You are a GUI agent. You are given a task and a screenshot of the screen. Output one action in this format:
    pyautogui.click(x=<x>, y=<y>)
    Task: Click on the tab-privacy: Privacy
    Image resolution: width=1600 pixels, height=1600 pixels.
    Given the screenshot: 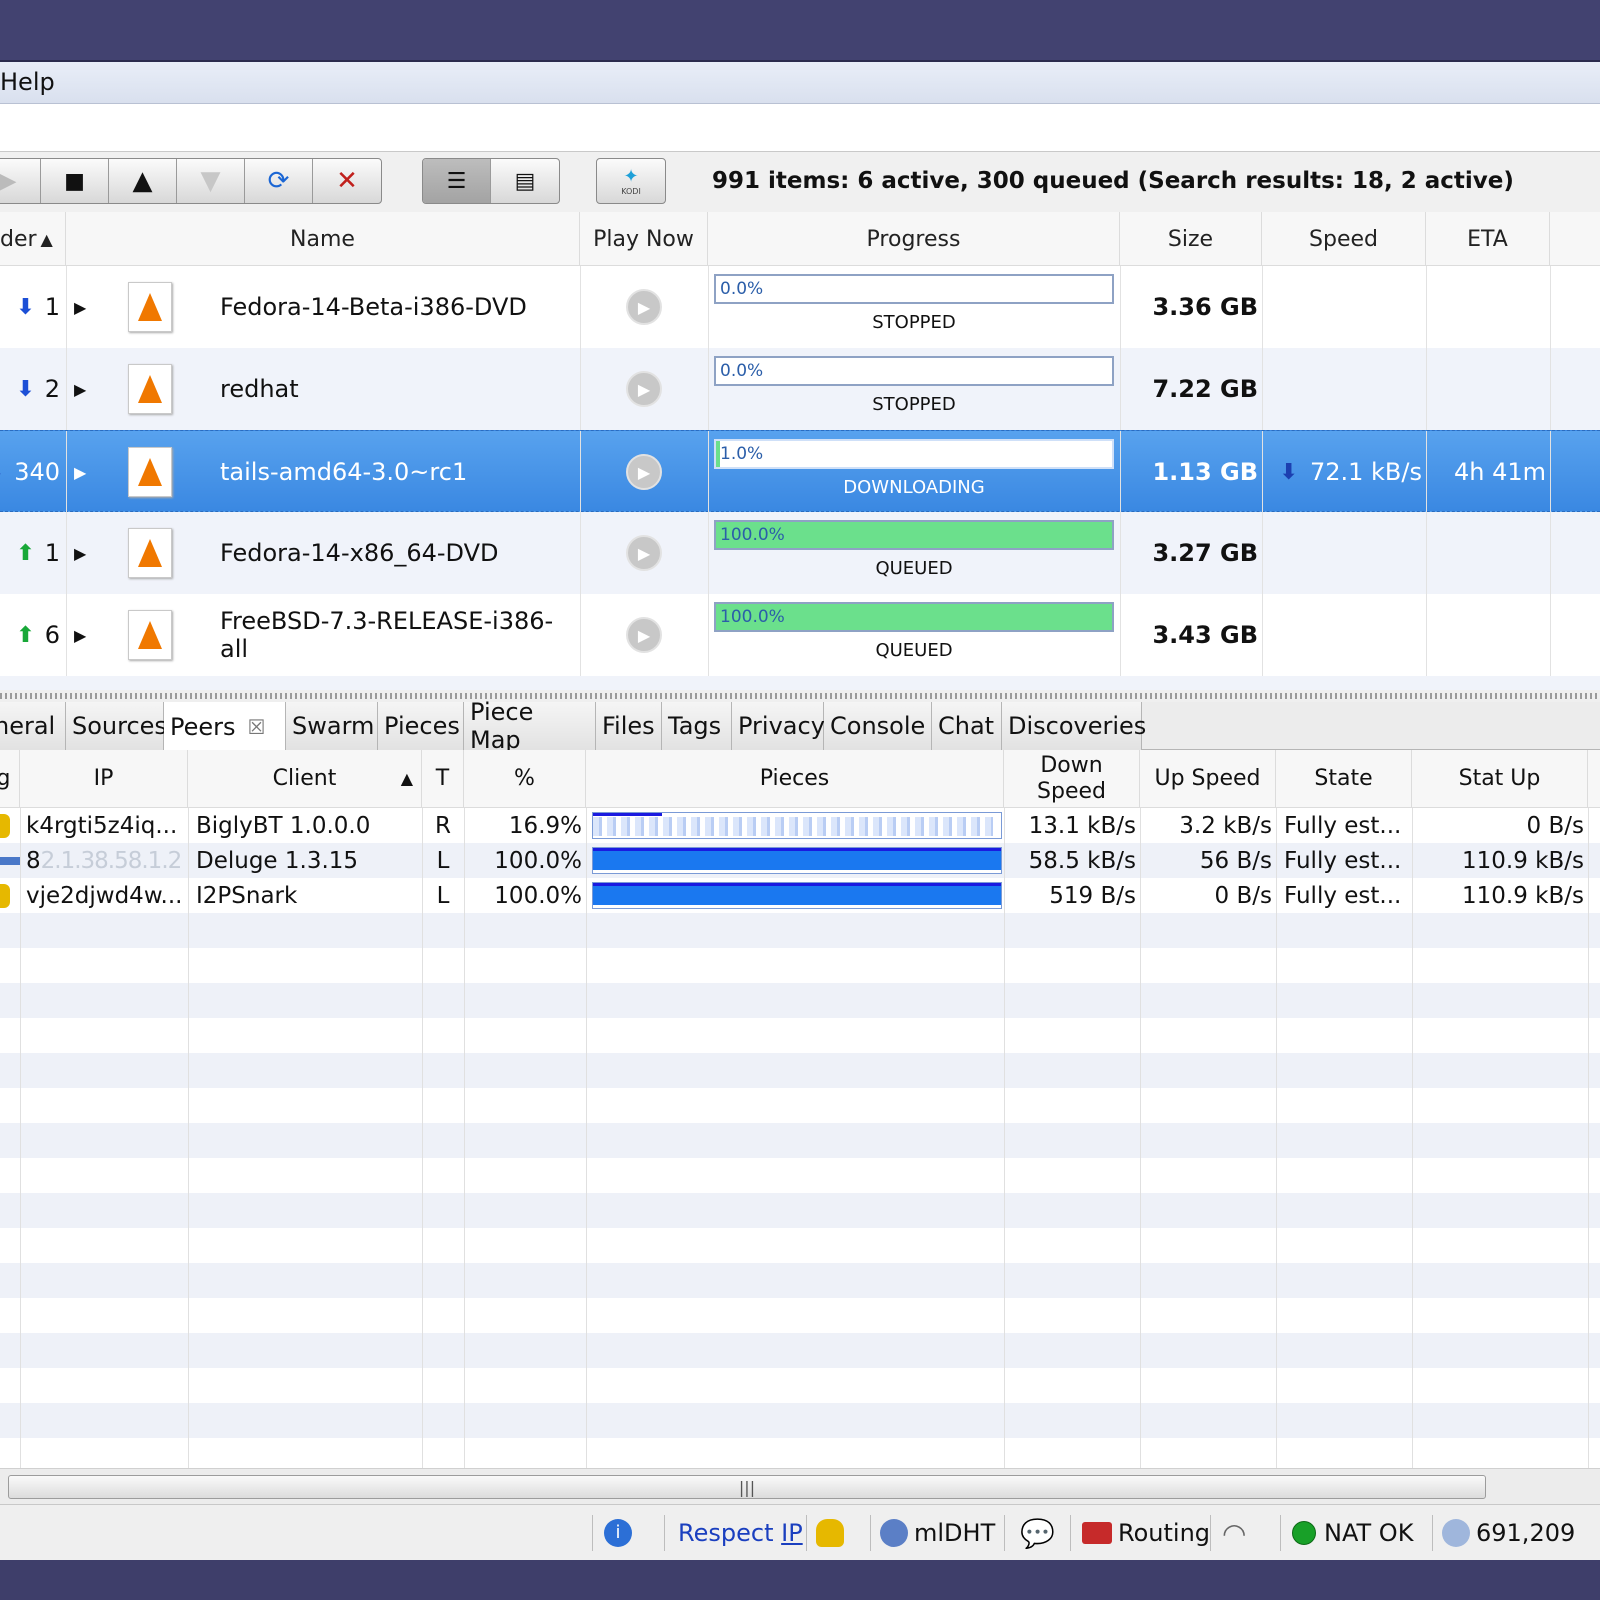 What is the action you would take?
    pyautogui.click(x=778, y=726)
    